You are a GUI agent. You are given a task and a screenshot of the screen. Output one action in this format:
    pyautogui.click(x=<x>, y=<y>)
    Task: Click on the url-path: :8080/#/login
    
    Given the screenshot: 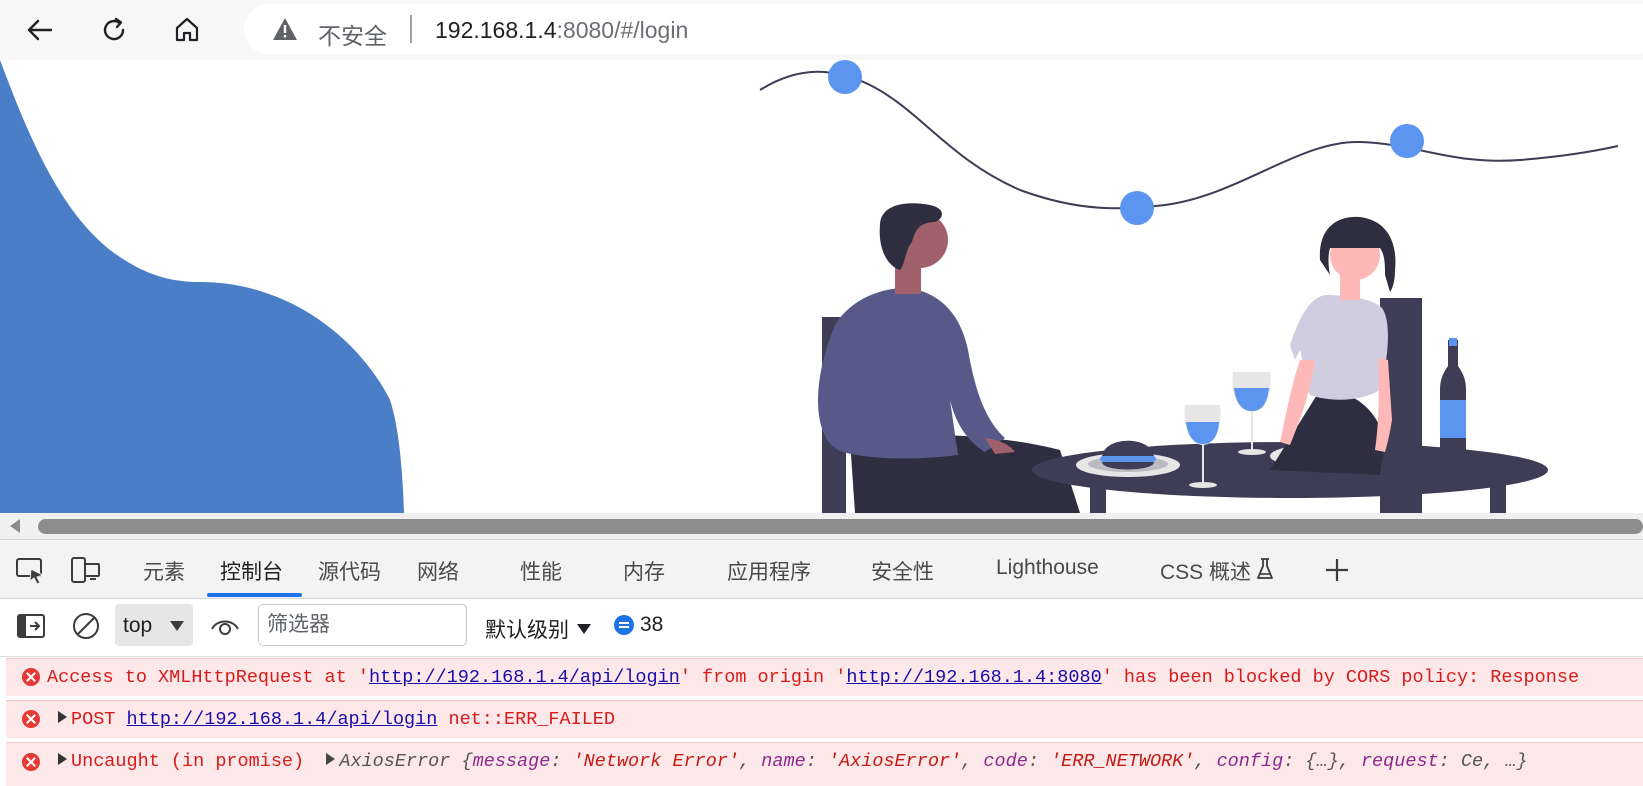 What is the action you would take?
    pyautogui.click(x=622, y=30)
    